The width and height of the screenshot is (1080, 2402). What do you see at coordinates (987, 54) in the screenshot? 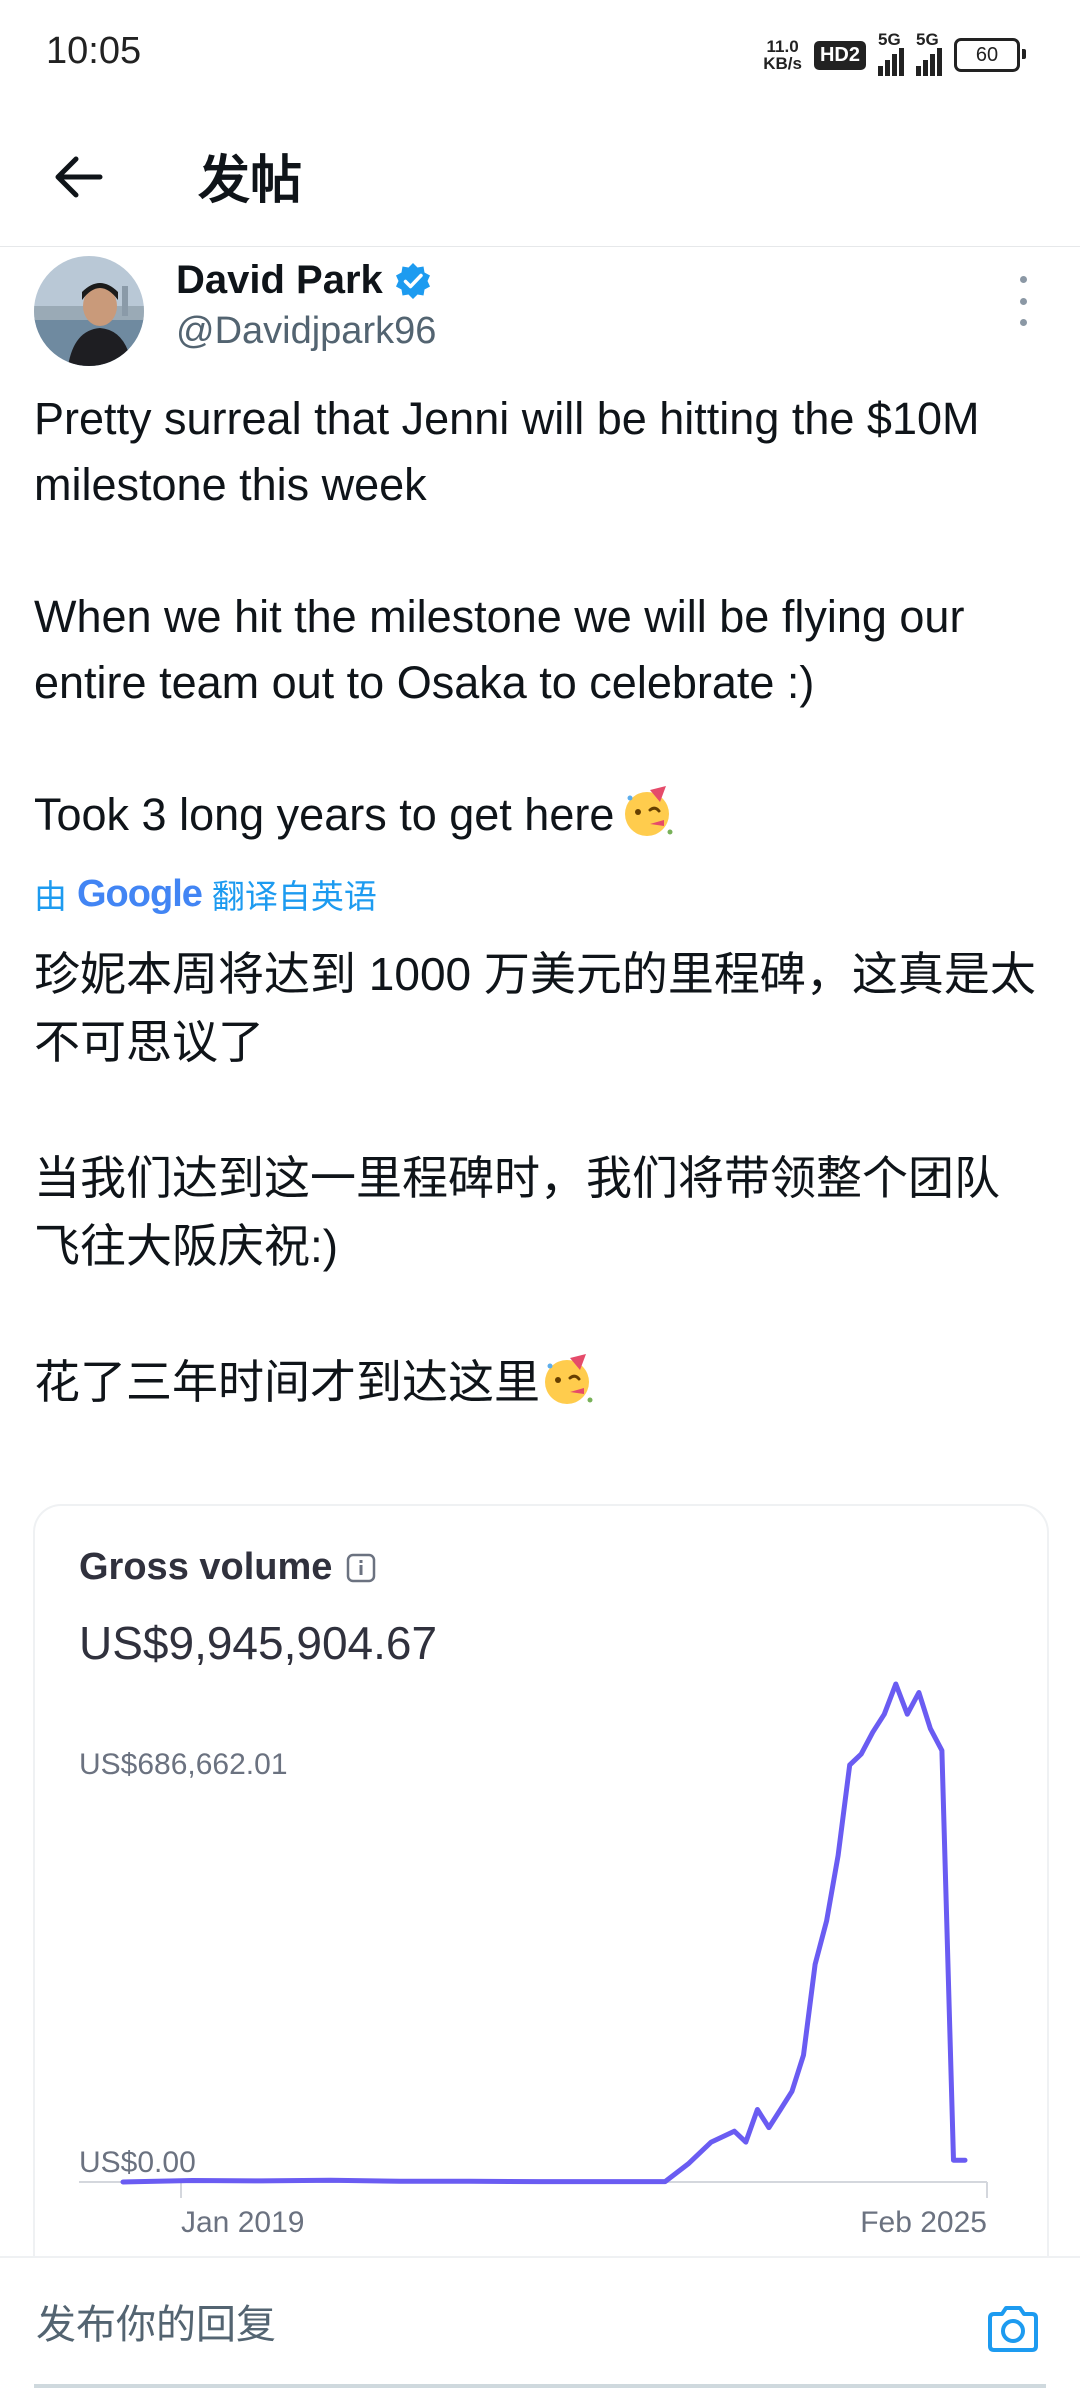
I see `battery-level: 60` at bounding box center [987, 54].